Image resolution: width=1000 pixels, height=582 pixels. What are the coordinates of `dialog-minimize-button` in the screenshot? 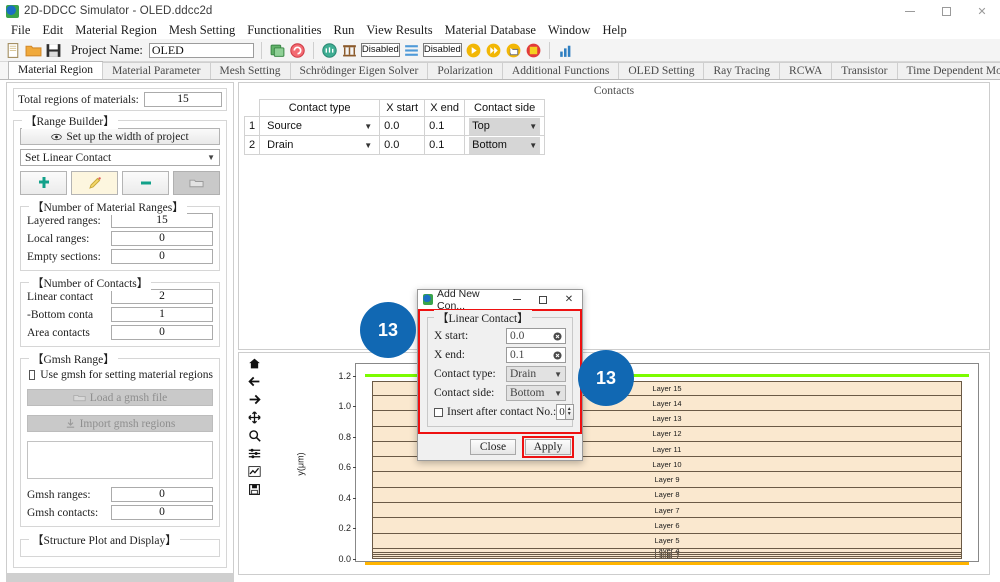 It's located at (517, 299).